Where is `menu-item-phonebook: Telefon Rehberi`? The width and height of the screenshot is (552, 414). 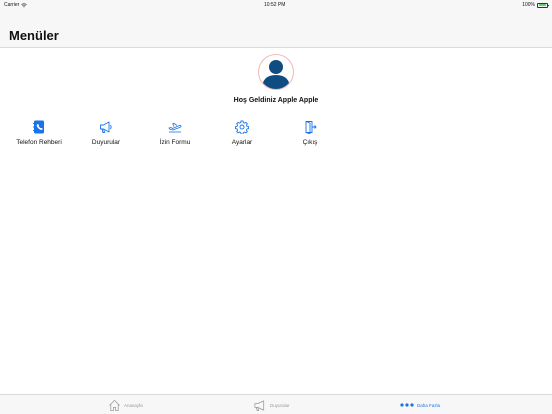 menu-item-phonebook: Telefon Rehberi is located at coordinates (39, 133).